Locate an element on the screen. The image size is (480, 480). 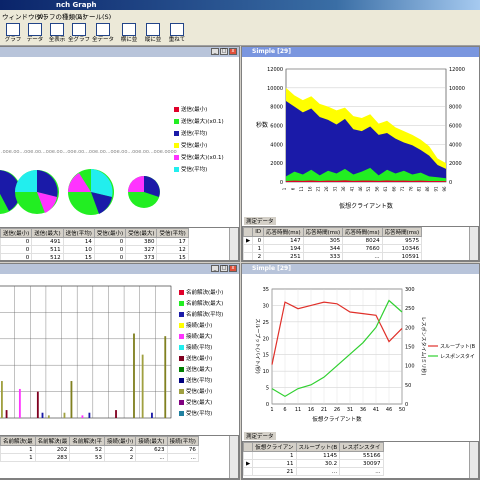
all-data-button: 全データ is located at coordinates (103, 33).